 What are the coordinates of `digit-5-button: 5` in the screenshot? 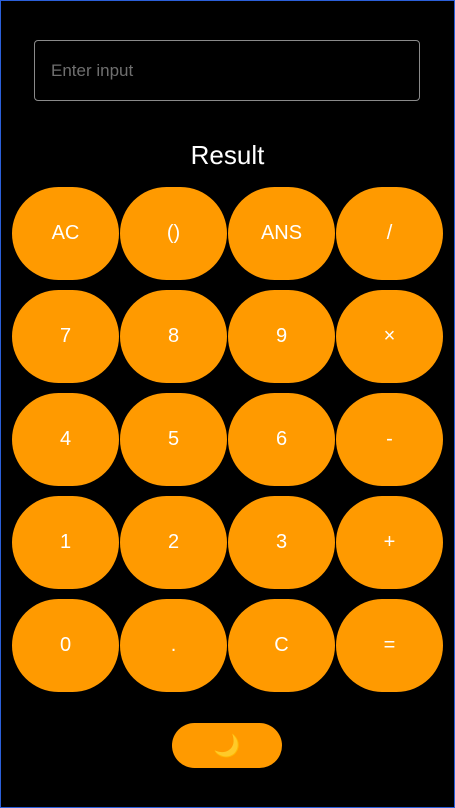 It's located at (173, 439).